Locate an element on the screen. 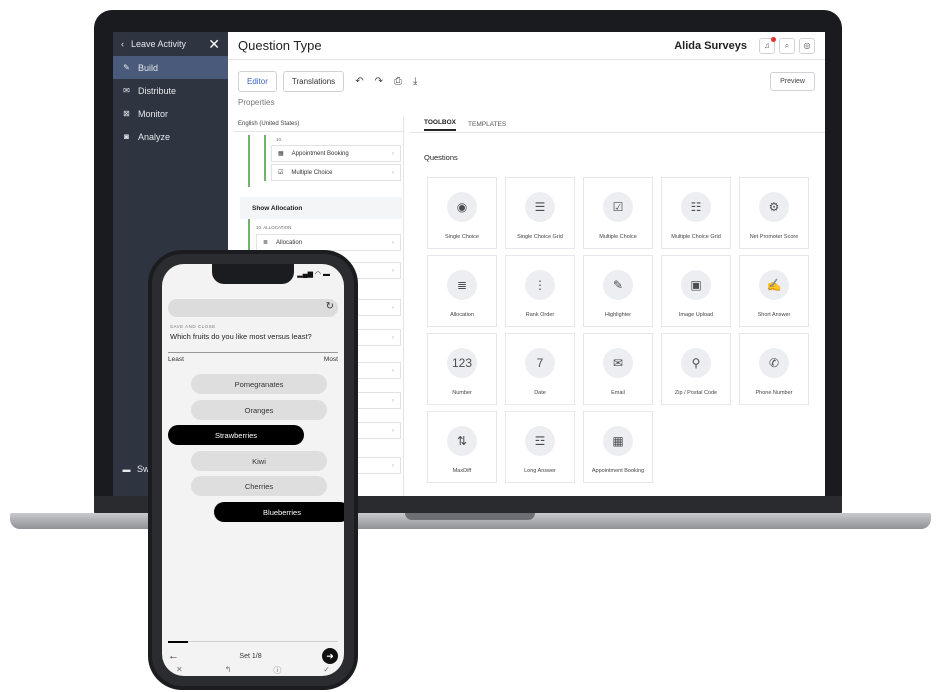 The image size is (941, 692). question-type-icon: ☷ is located at coordinates (696, 207).